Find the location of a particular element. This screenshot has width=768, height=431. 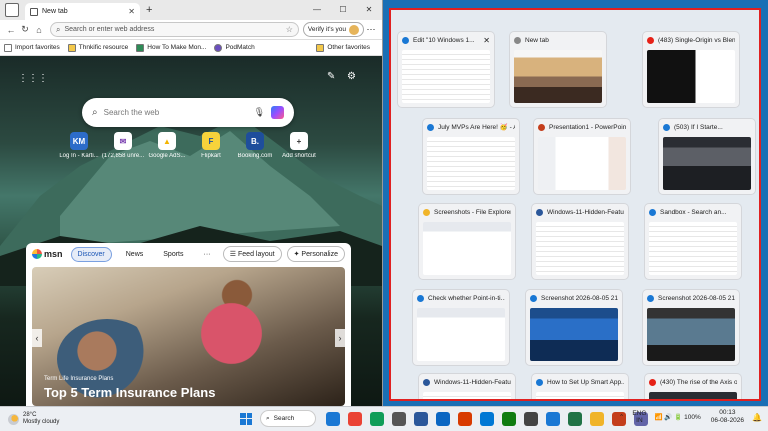

tab-news: News is located at coordinates (135, 254).